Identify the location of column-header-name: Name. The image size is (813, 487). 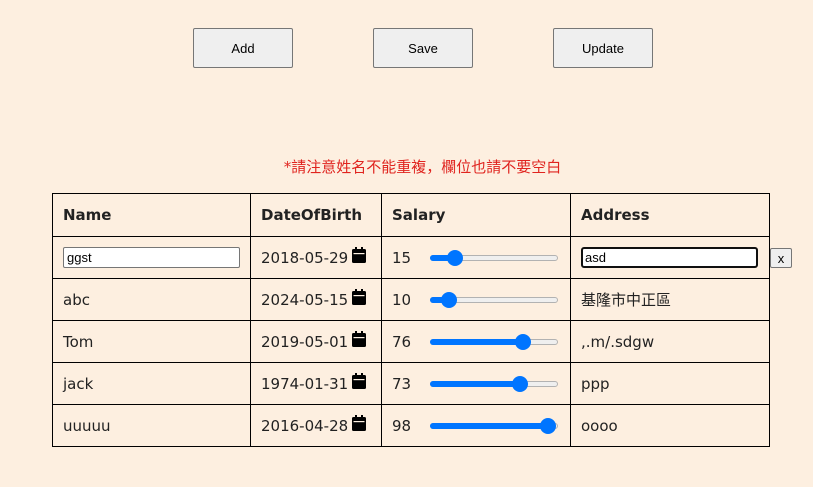
(151, 215).